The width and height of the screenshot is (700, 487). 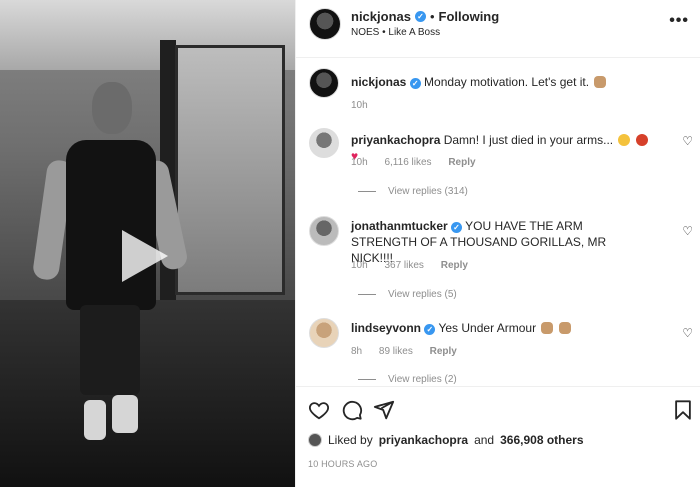 I want to click on comment-username: priyankachopra, so click(x=395, y=140).